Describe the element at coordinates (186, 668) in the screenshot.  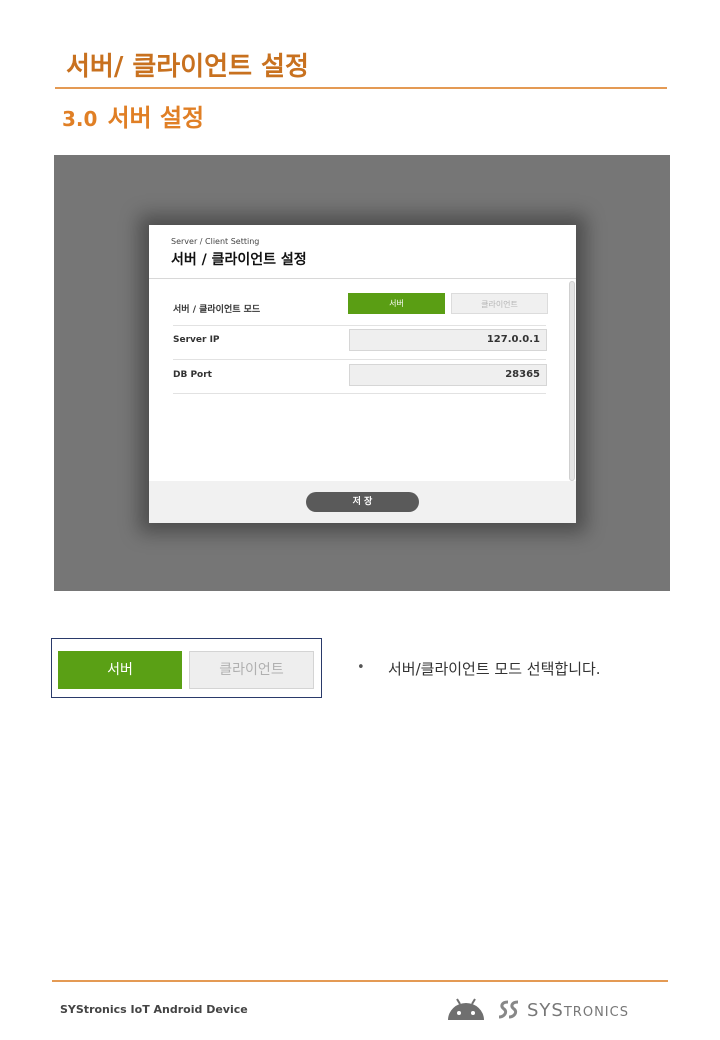
I see `mode-buttons-closeup: 서버 클라이언트` at that location.